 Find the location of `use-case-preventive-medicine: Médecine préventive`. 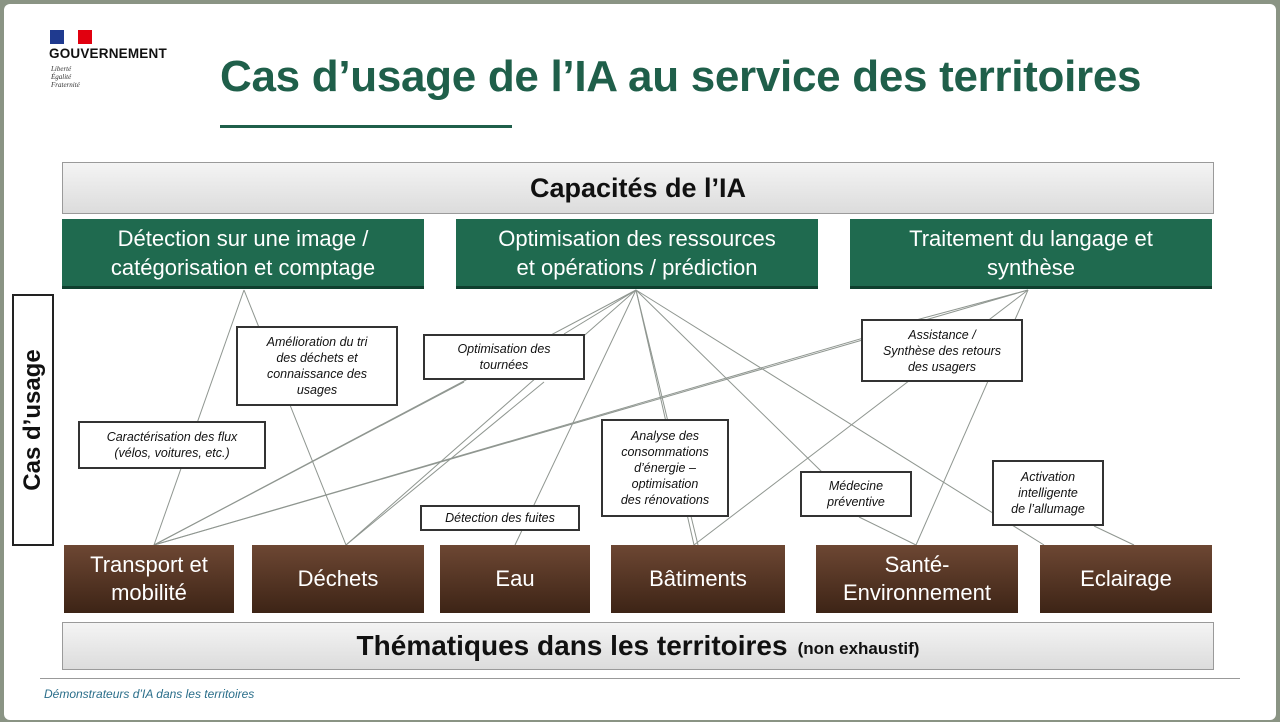

use-case-preventive-medicine: Médecine préventive is located at coordinates (856, 494).